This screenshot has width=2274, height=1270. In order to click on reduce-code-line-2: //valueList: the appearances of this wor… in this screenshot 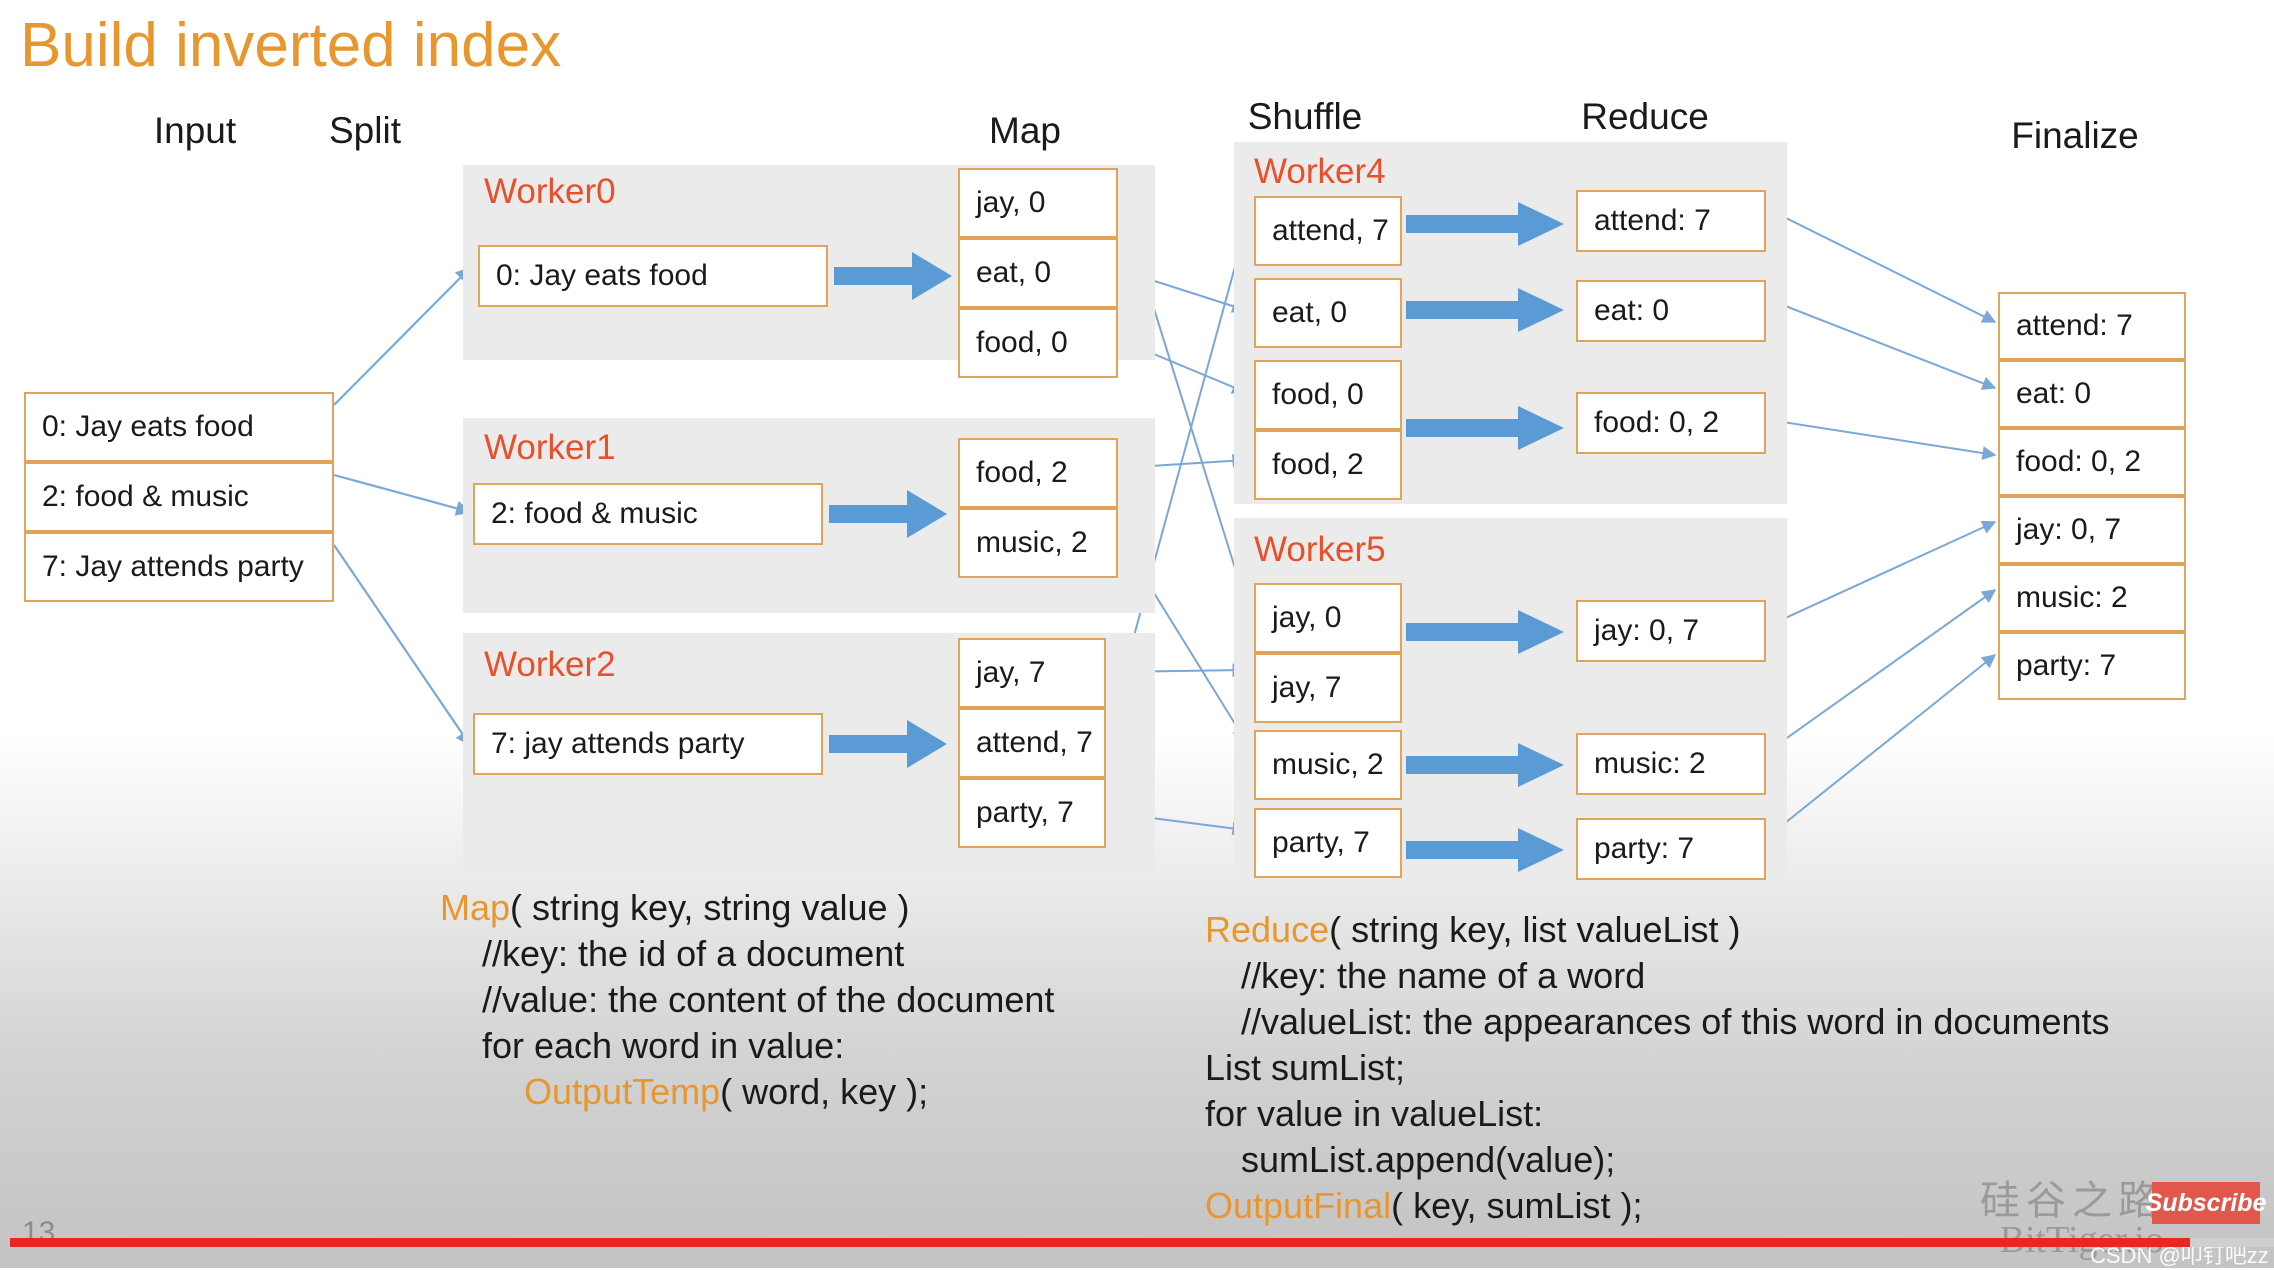, I will do `click(1675, 1021)`.